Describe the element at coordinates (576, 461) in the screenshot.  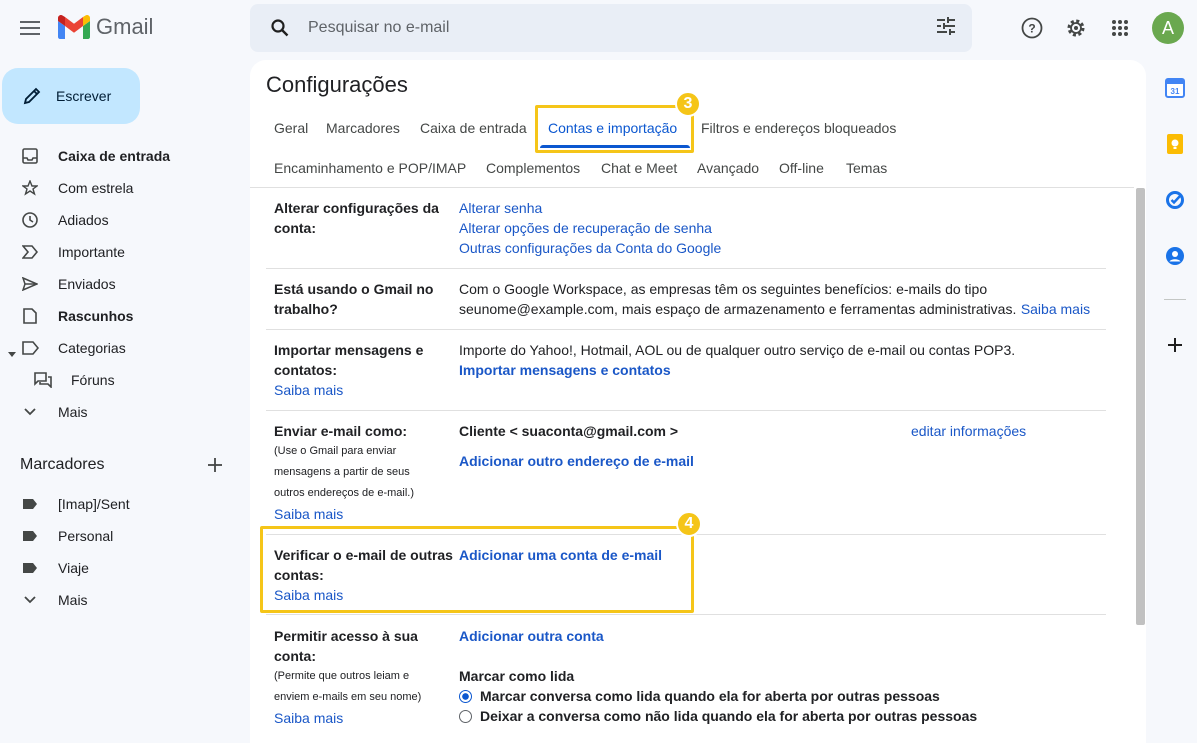
I see `add-another-address-link: Adicionar outro endereço de e-mail` at that location.